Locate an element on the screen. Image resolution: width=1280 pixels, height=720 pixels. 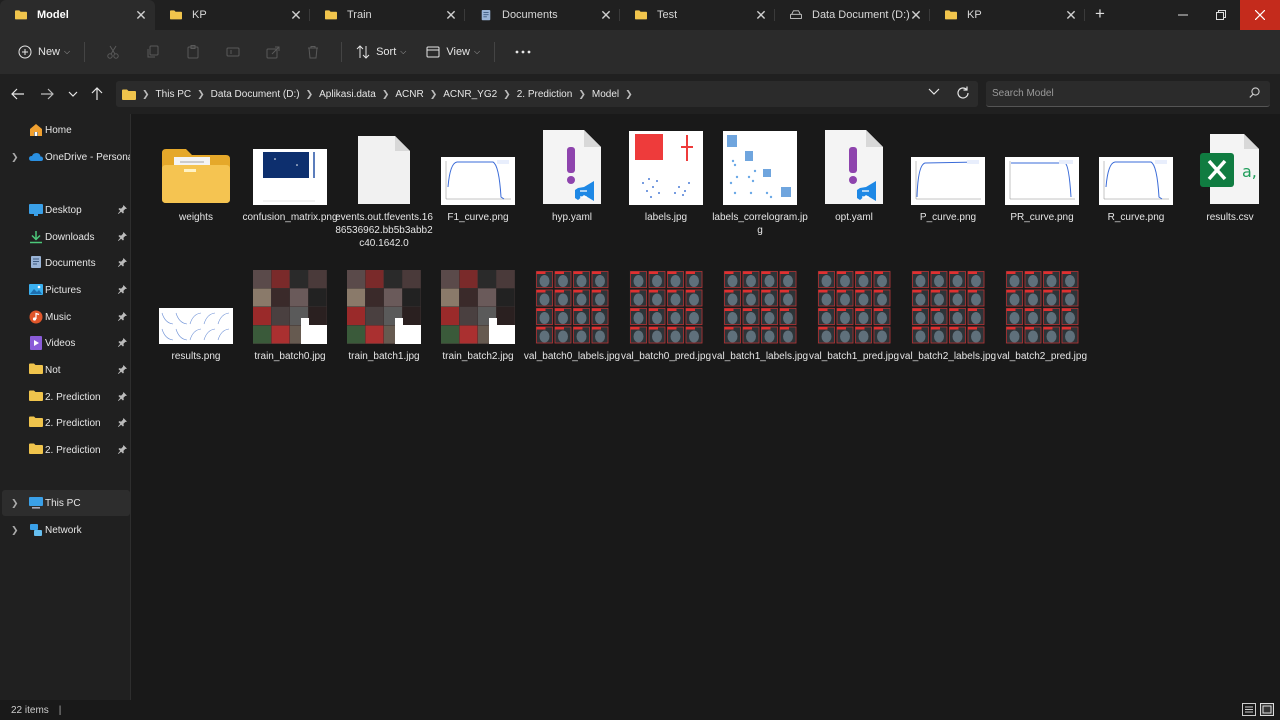
sidebar-item-network: ❯ Network is located at coordinates (66, 530).